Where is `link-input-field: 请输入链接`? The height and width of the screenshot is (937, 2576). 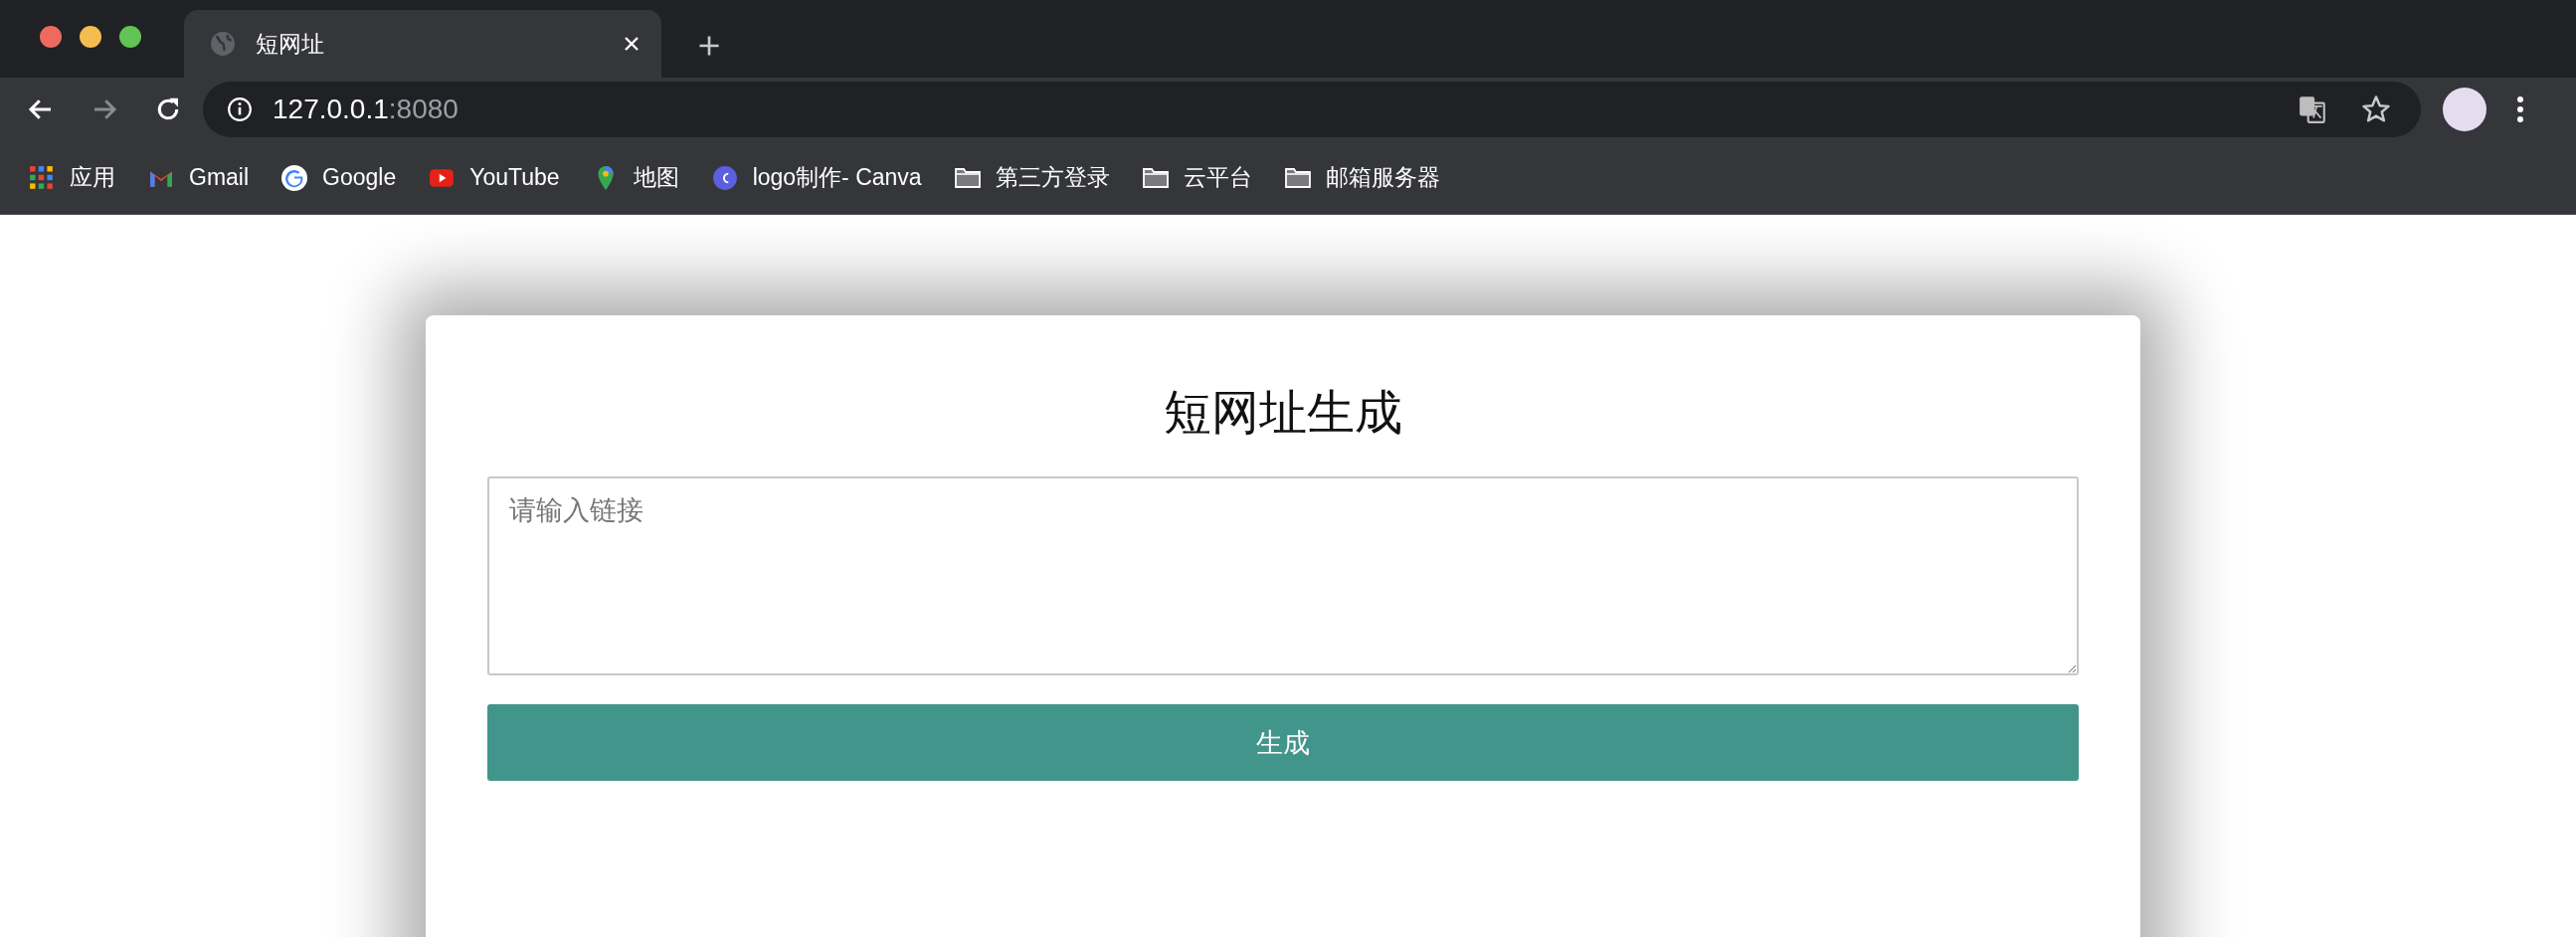 link-input-field: 请输入链接 is located at coordinates (1283, 575).